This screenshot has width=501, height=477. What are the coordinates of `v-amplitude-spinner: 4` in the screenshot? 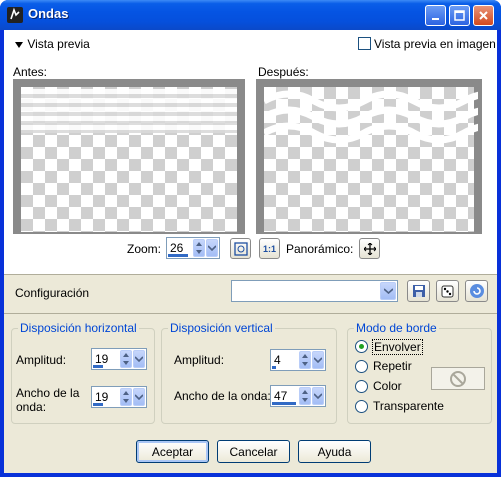 It's located at (298, 360).